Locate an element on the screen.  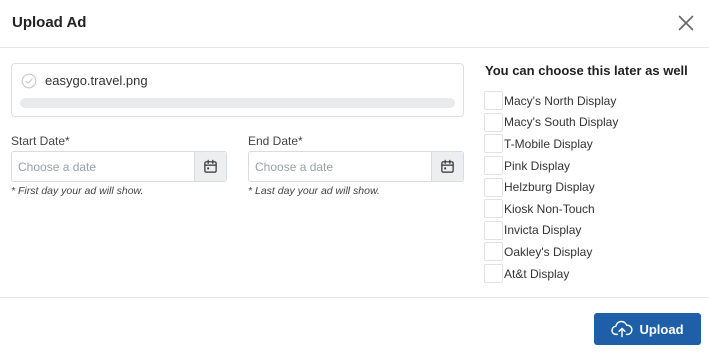
display-option: Macy's South Display is located at coordinates (551, 123).